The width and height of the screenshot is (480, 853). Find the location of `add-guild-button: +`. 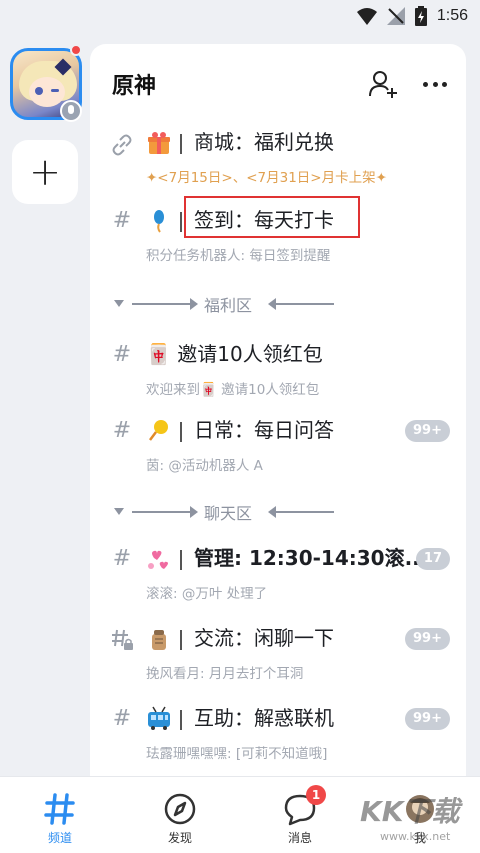

add-guild-button: + is located at coordinates (45, 172).